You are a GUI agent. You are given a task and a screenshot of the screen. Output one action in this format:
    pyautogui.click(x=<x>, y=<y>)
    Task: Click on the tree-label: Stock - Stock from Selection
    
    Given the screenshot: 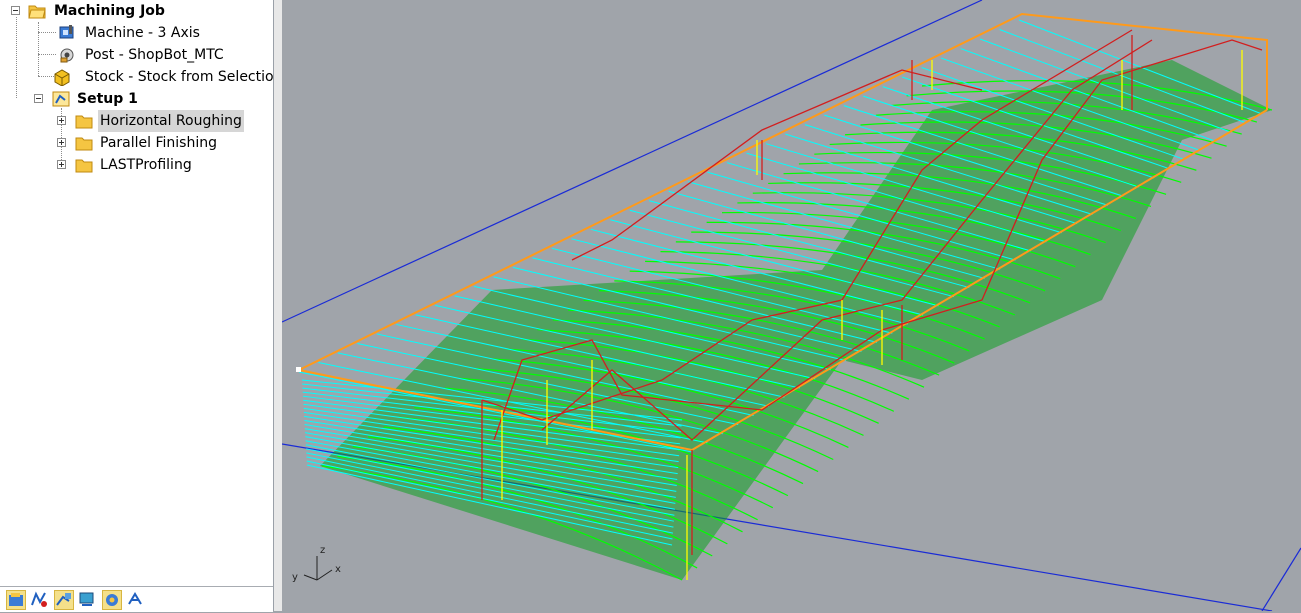 What is the action you would take?
    pyautogui.click(x=184, y=77)
    